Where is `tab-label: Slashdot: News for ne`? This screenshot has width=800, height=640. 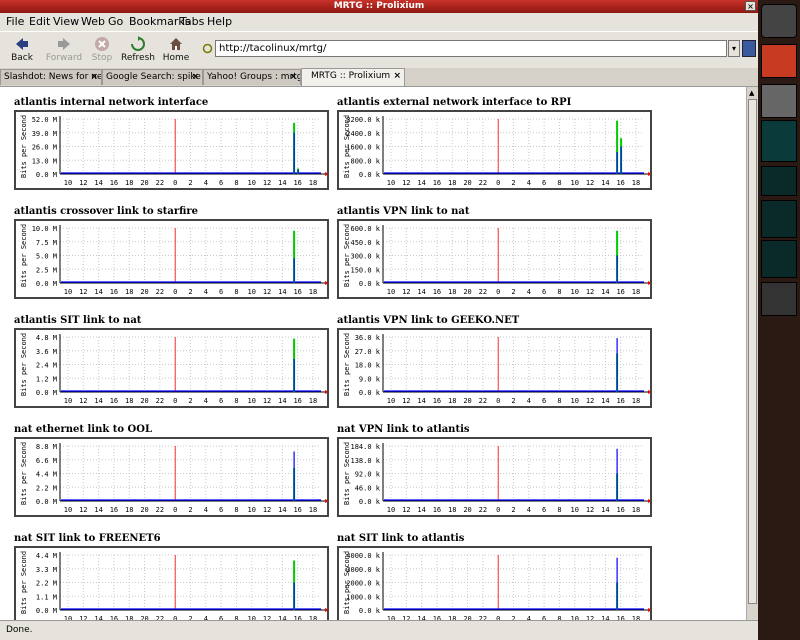 tab-label: Slashdot: News for ne is located at coordinates (53, 77).